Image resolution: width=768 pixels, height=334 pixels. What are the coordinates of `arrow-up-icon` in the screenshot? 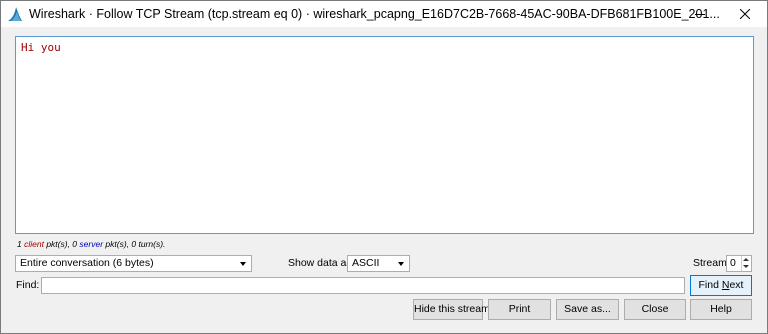 It's located at (746, 259).